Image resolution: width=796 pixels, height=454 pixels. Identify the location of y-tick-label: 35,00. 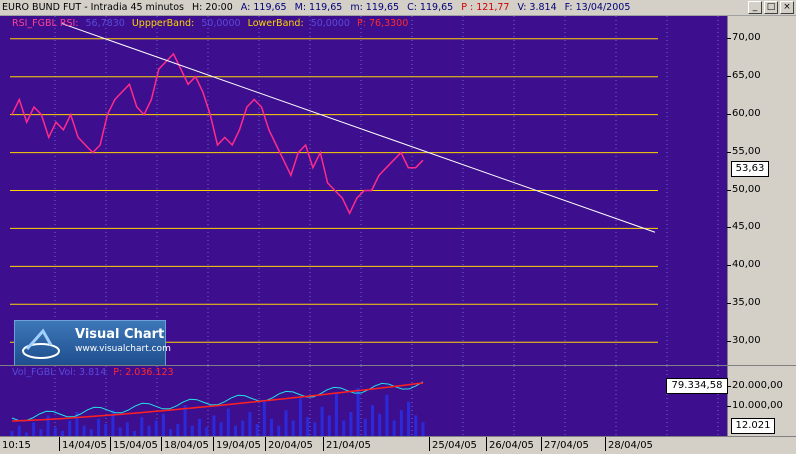
(744, 303).